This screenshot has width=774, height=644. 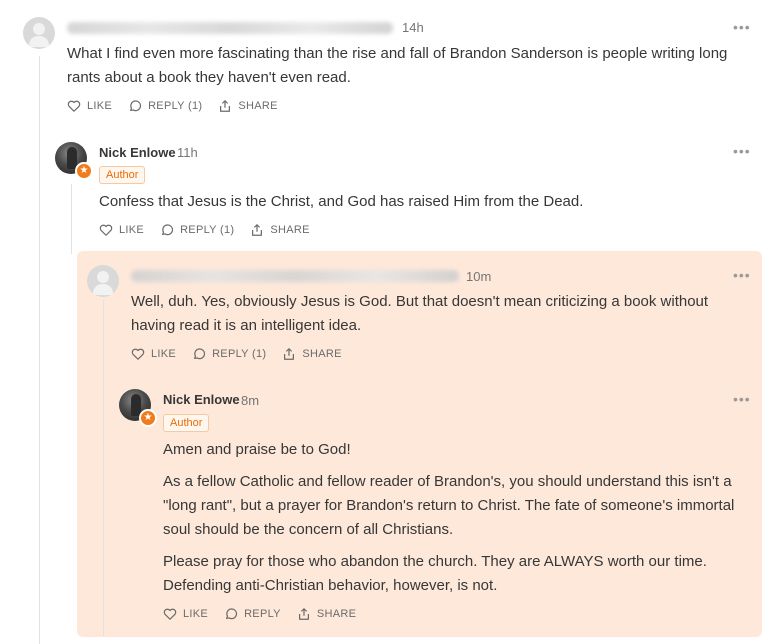 What do you see at coordinates (187, 152) in the screenshot?
I see `comment-time: 11h` at bounding box center [187, 152].